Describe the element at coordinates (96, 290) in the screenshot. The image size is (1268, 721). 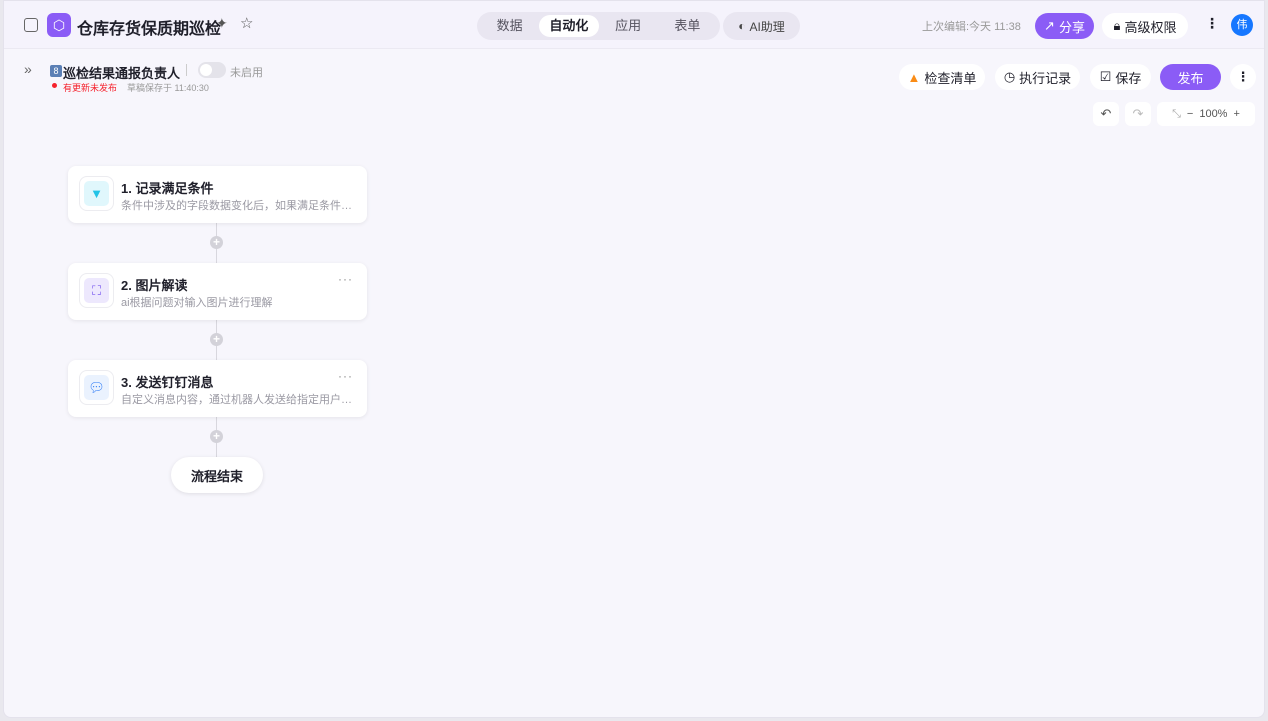
I see `image-ai-icon: ⛶` at that location.